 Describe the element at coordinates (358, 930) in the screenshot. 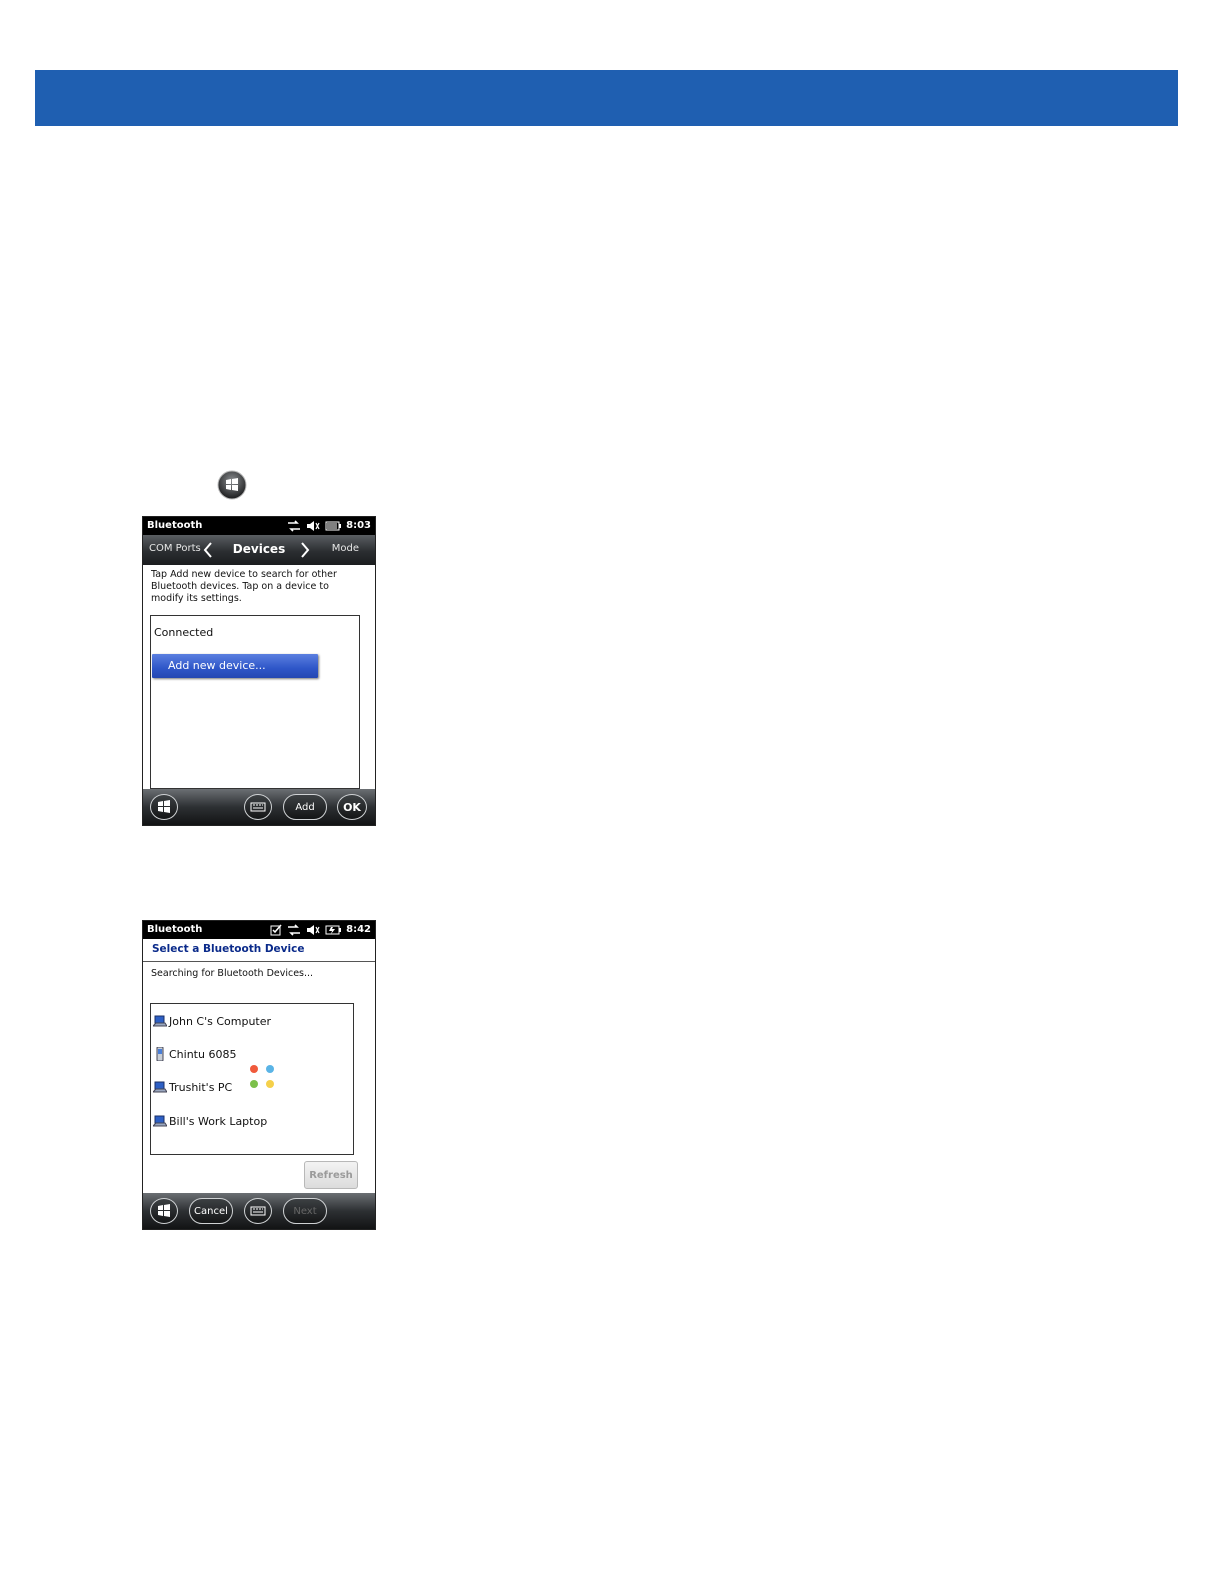

I see `clock: 8:42` at that location.